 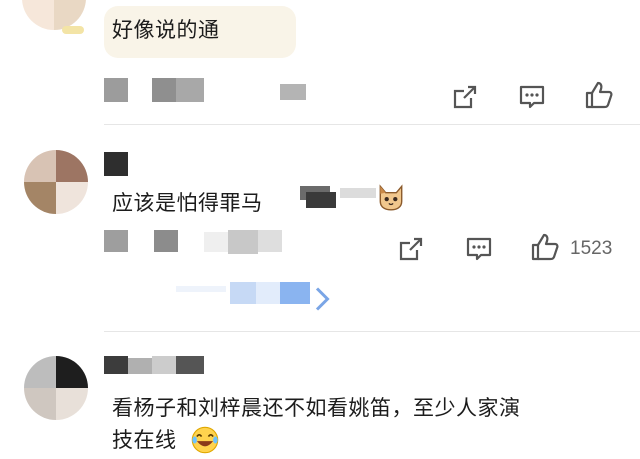 What do you see at coordinates (293, 92) in the screenshot?
I see `comment-1-meta-blur-d` at bounding box center [293, 92].